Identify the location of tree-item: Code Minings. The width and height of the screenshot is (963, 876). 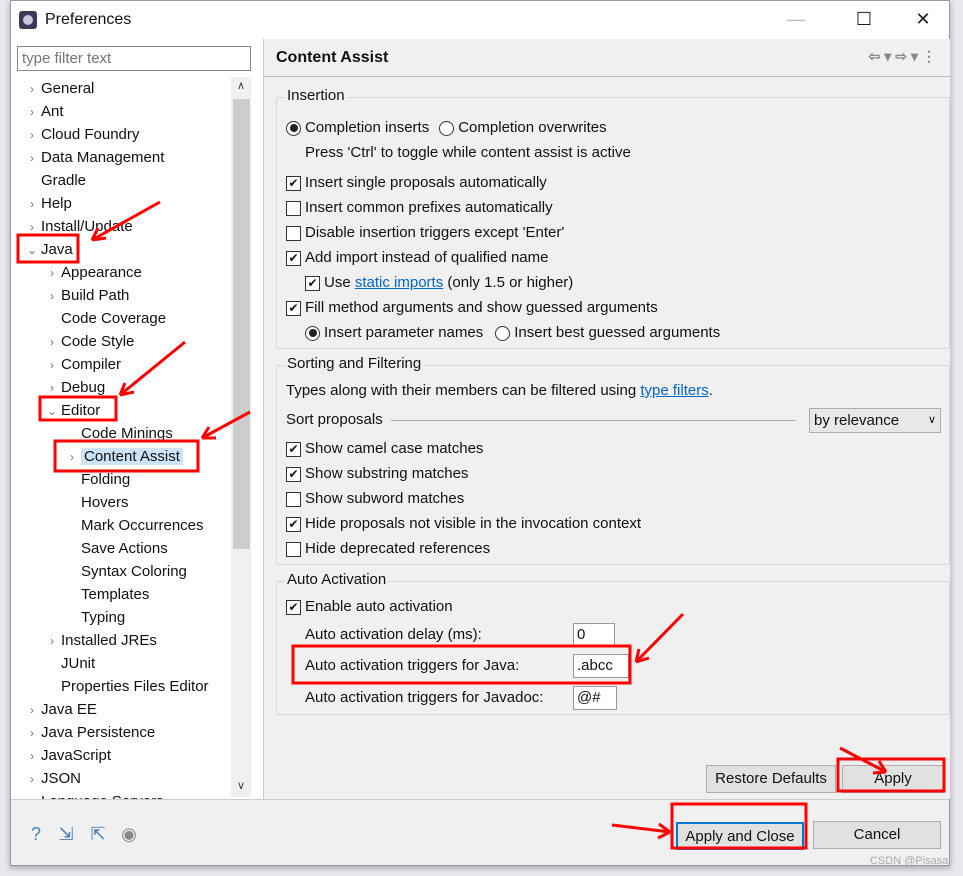
(121, 433).